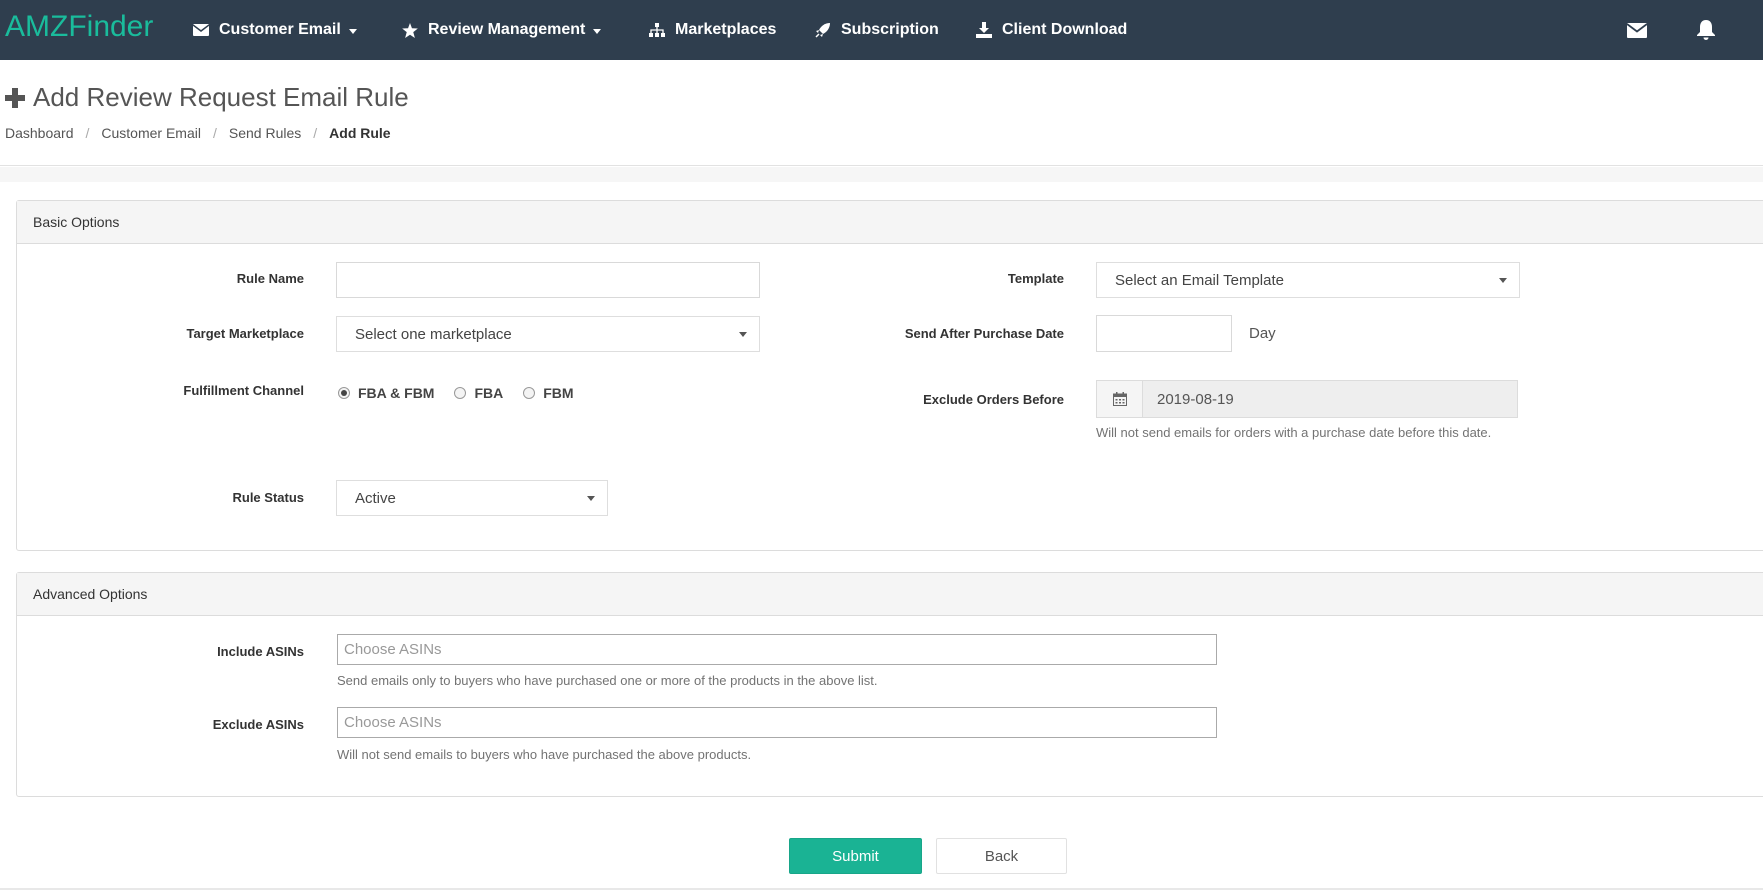 This screenshot has height=890, width=1763. What do you see at coordinates (890, 29) in the screenshot?
I see `nav-subscription-label: Subscription` at bounding box center [890, 29].